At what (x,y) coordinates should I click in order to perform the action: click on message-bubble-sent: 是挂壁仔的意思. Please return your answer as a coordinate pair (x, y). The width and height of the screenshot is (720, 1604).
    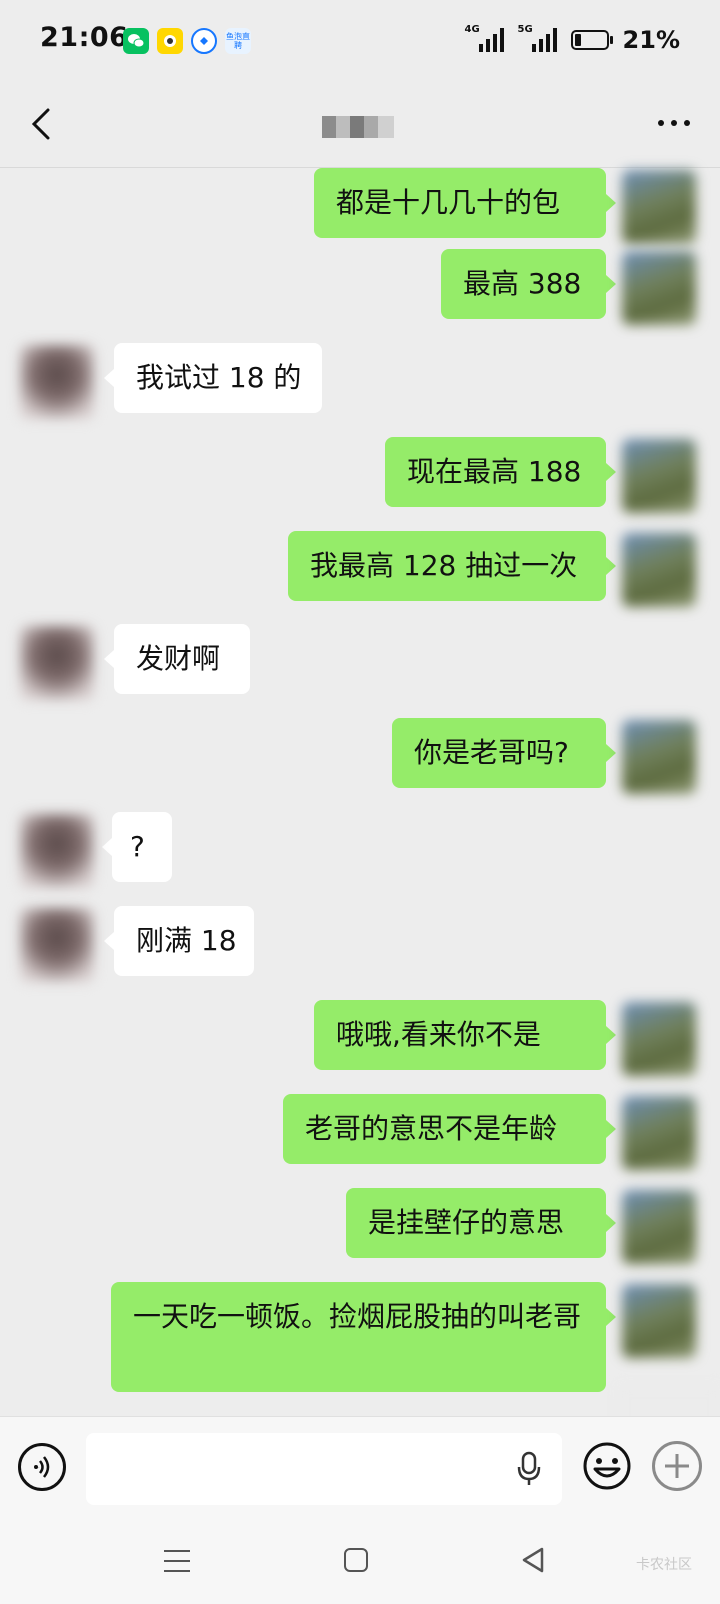
    Looking at the image, I should click on (476, 1223).